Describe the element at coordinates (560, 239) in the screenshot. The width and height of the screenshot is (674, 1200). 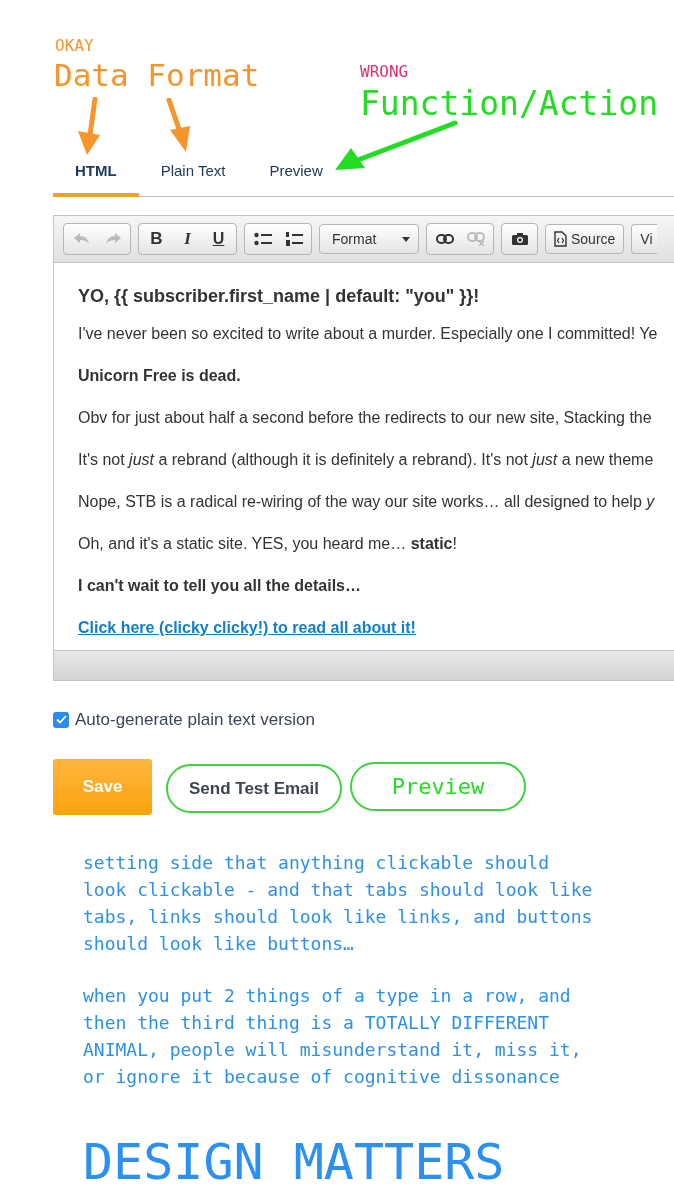
I see `code-file-icon` at that location.